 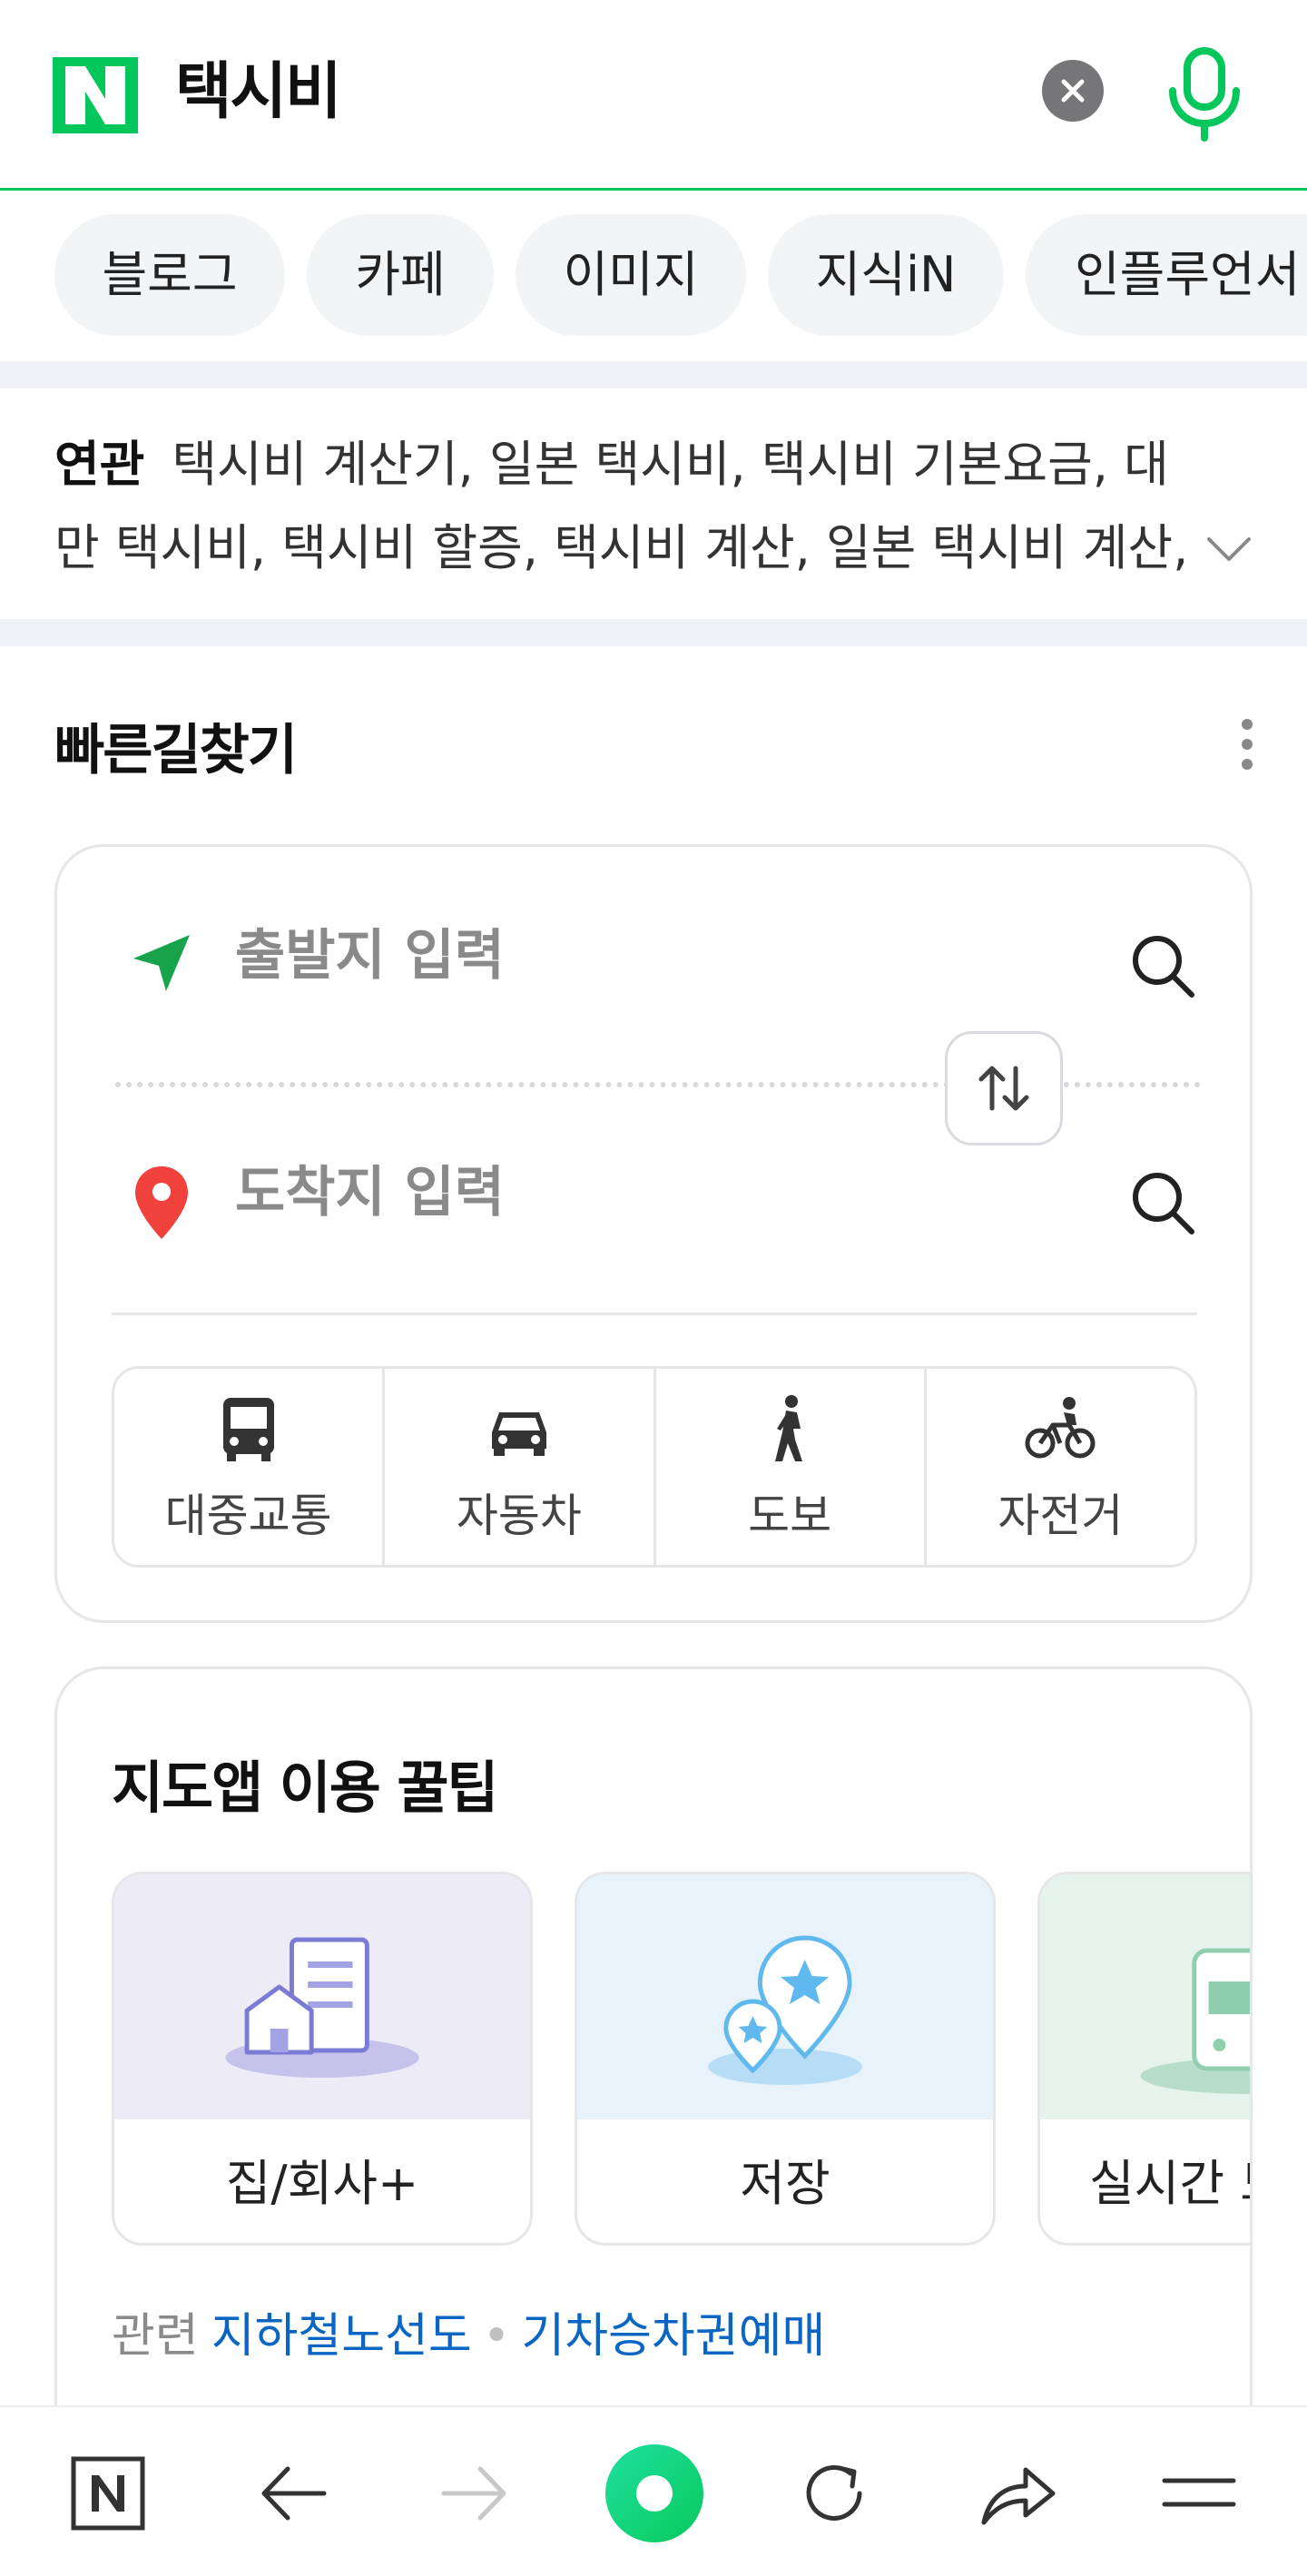 What do you see at coordinates (176, 750) in the screenshot?
I see `route-title: 빠른길찾기` at bounding box center [176, 750].